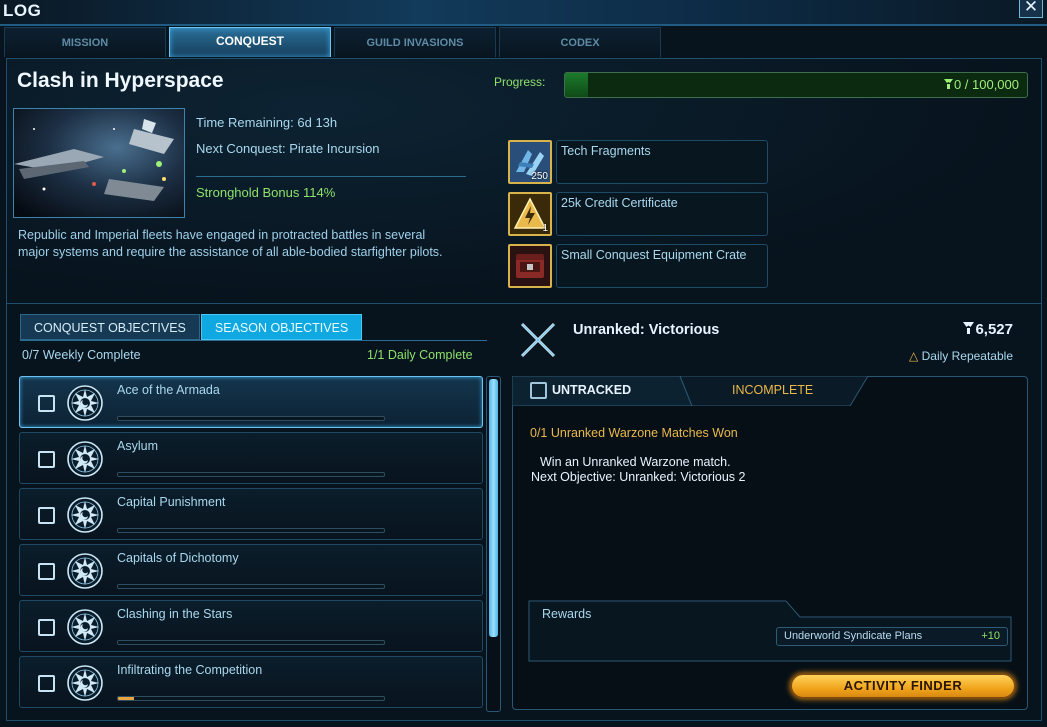 The width and height of the screenshot is (1047, 727). I want to click on conquest-title: Clash in Hyperspace, so click(120, 80).